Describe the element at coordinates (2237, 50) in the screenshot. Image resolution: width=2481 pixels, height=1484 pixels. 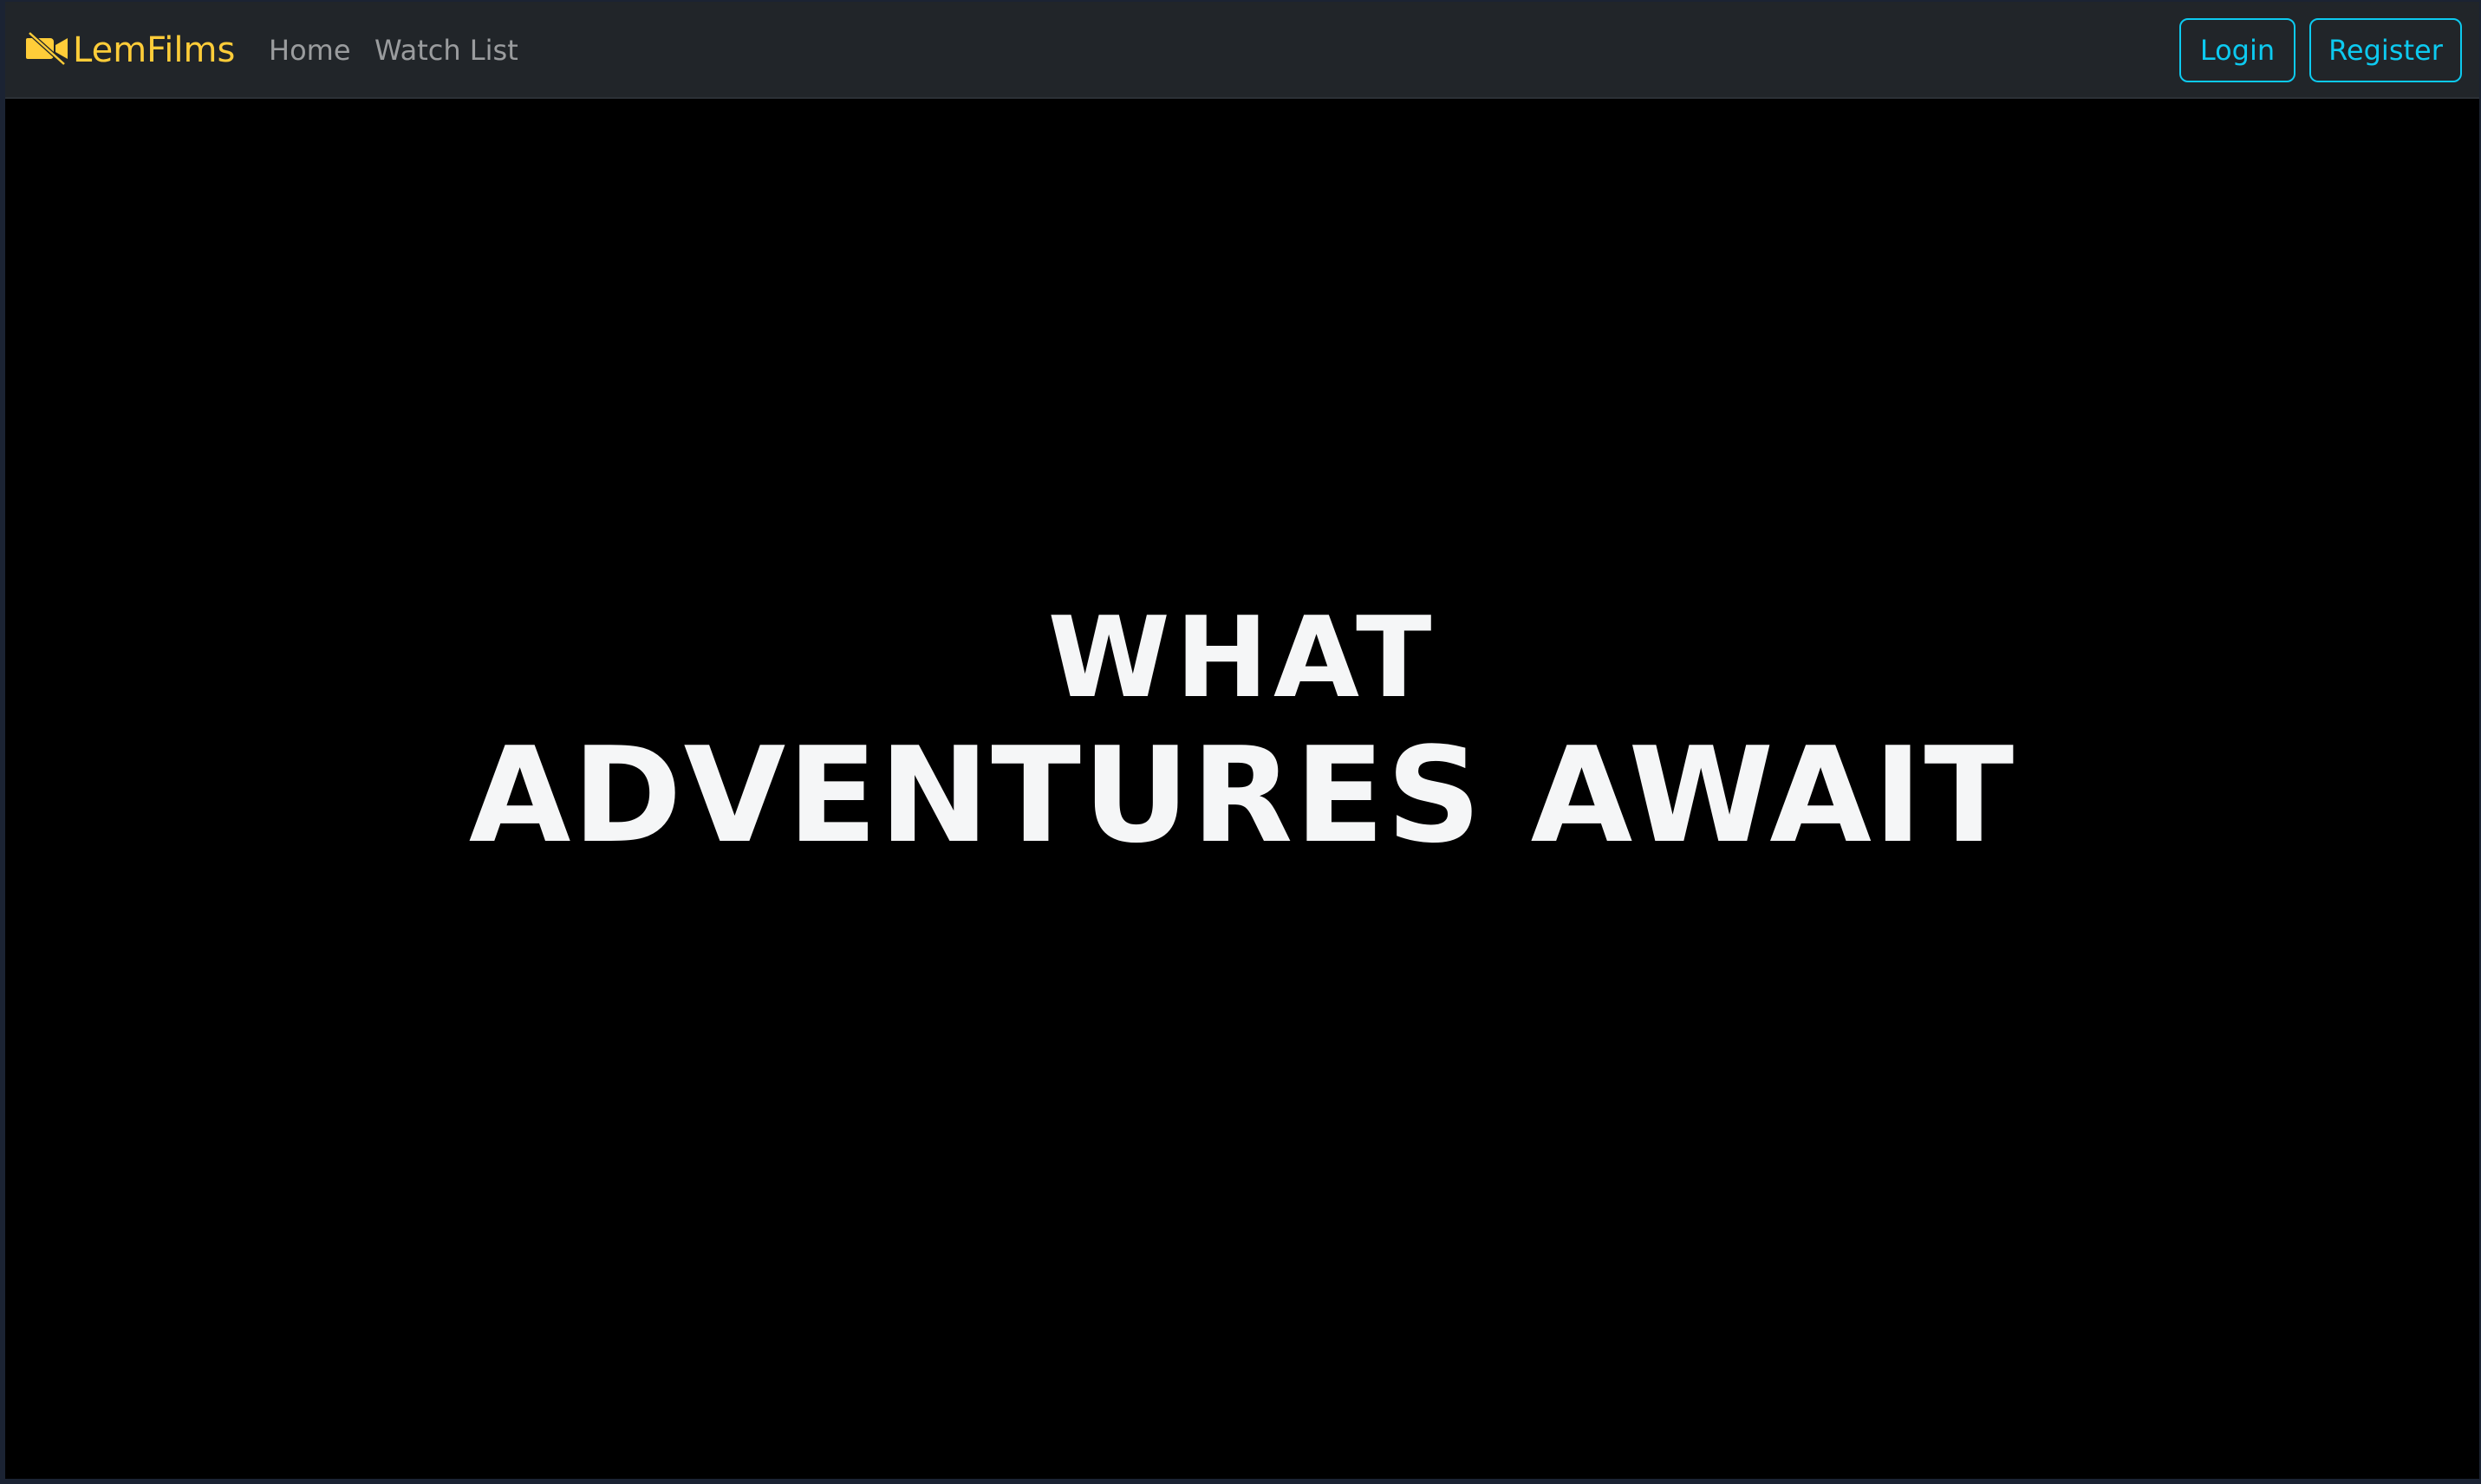
I see `login-button: Login` at that location.